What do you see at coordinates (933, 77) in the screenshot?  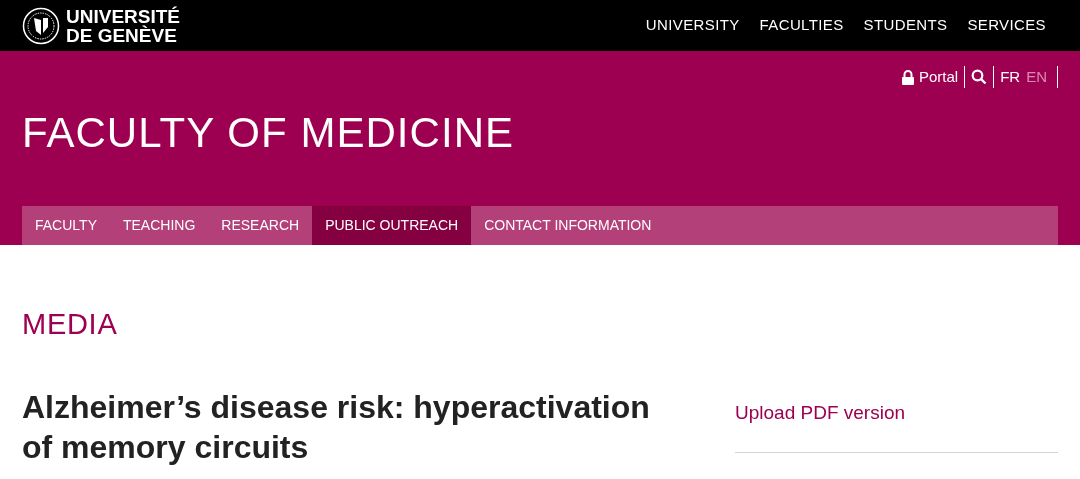 I see `portal-link: Portal` at bounding box center [933, 77].